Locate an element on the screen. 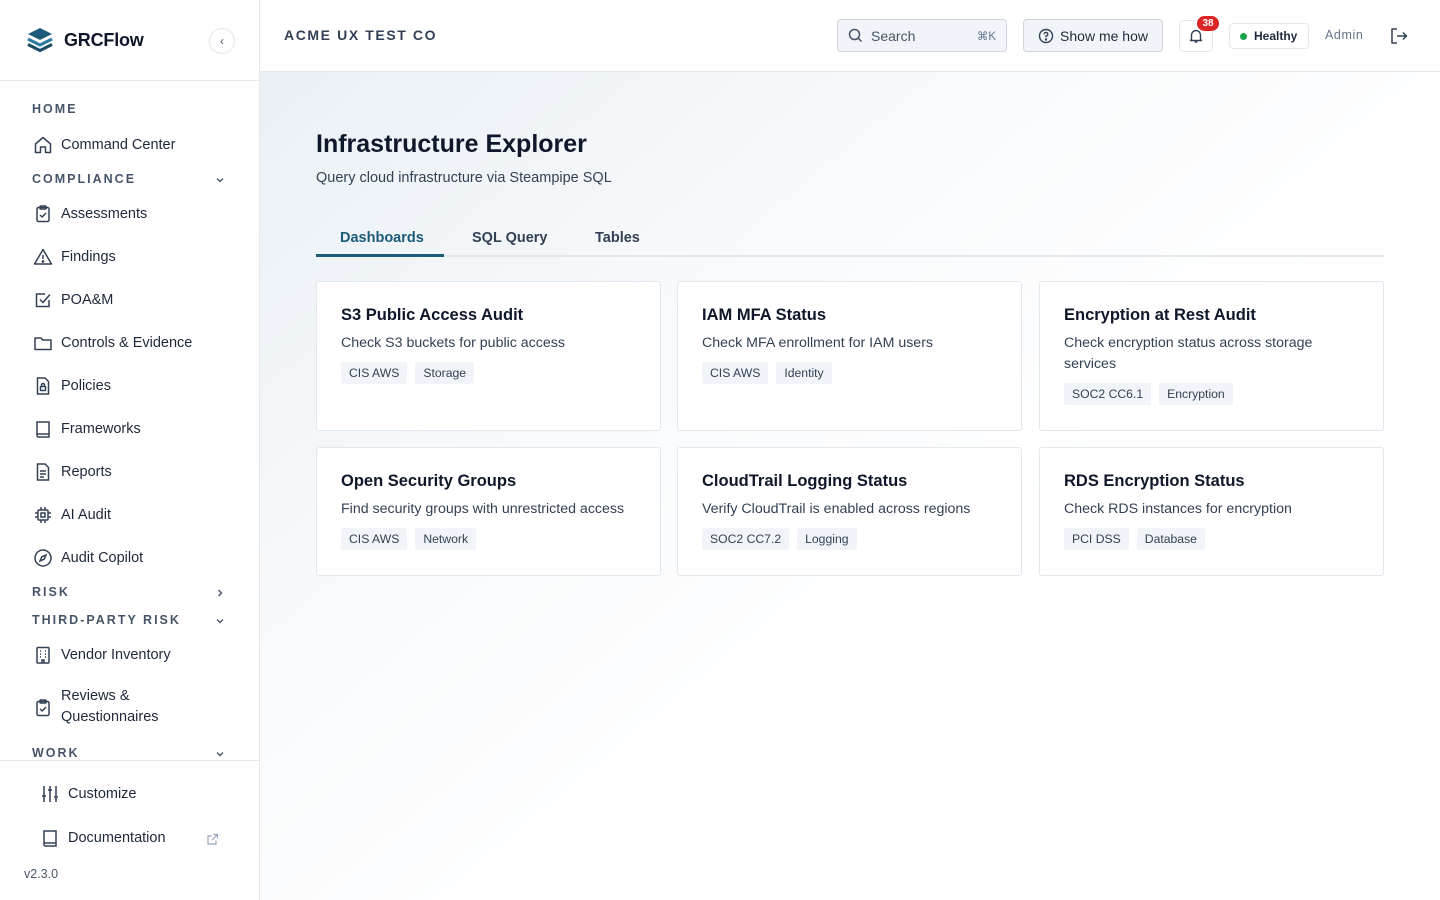 Image resolution: width=1440 pixels, height=900 pixels. search-input: Search ⌘K is located at coordinates (922, 35).